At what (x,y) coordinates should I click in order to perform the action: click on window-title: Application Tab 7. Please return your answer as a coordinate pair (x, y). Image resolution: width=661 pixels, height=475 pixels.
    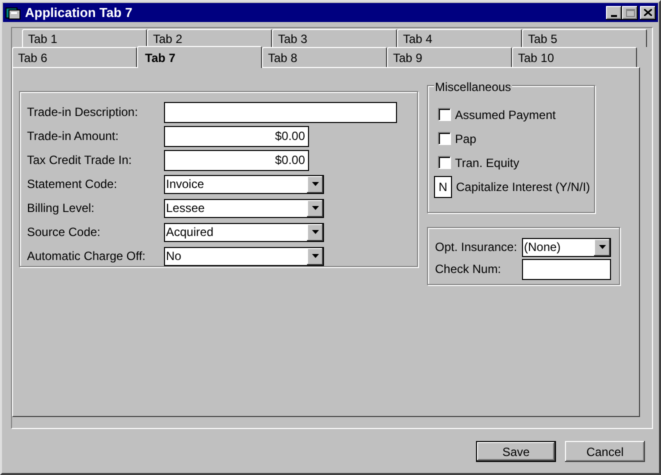
    Looking at the image, I should click on (78, 13).